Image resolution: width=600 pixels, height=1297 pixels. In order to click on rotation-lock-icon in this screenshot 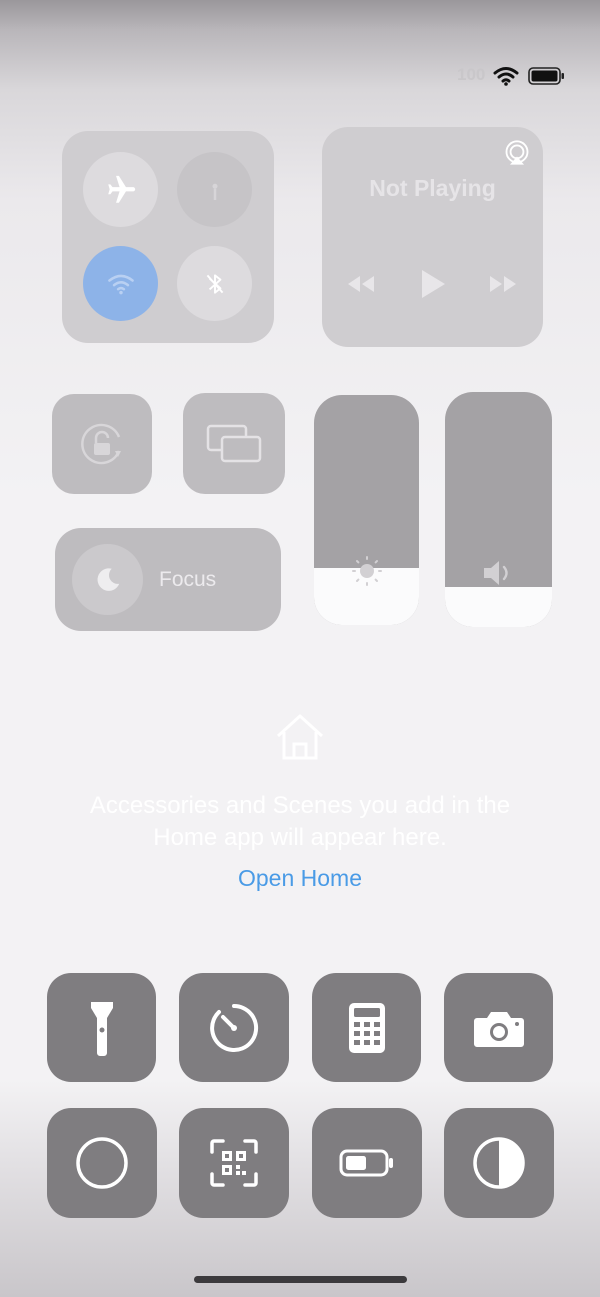, I will do `click(101, 444)`.